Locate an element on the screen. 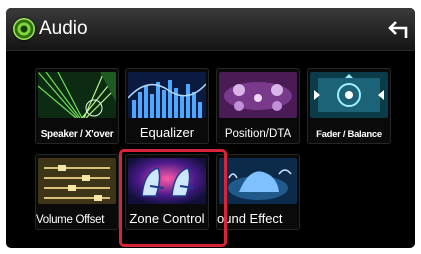 The image size is (421, 254). position-dta-label: Position/DTA is located at coordinates (258, 134).